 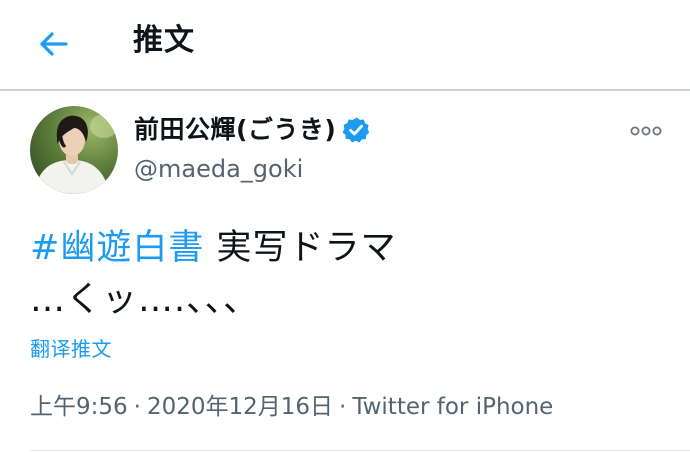 What do you see at coordinates (145, 300) in the screenshot?
I see `tweet-line-2: …くッ….、、、` at bounding box center [145, 300].